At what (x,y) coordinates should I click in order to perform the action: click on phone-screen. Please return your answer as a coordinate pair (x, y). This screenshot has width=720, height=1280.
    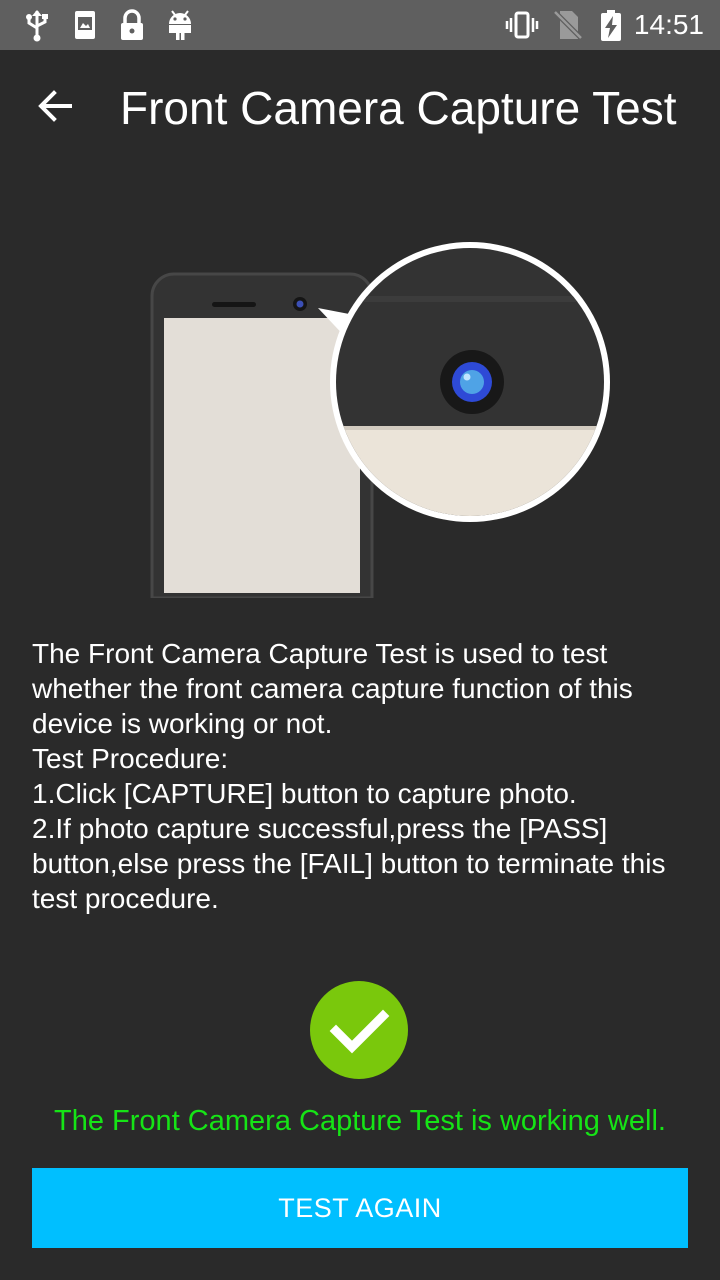
    Looking at the image, I should click on (262, 455).